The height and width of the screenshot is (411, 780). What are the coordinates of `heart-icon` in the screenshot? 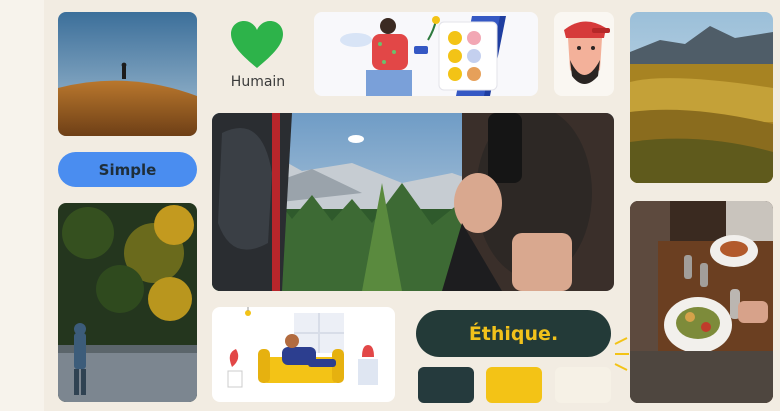 It's located at (257, 45).